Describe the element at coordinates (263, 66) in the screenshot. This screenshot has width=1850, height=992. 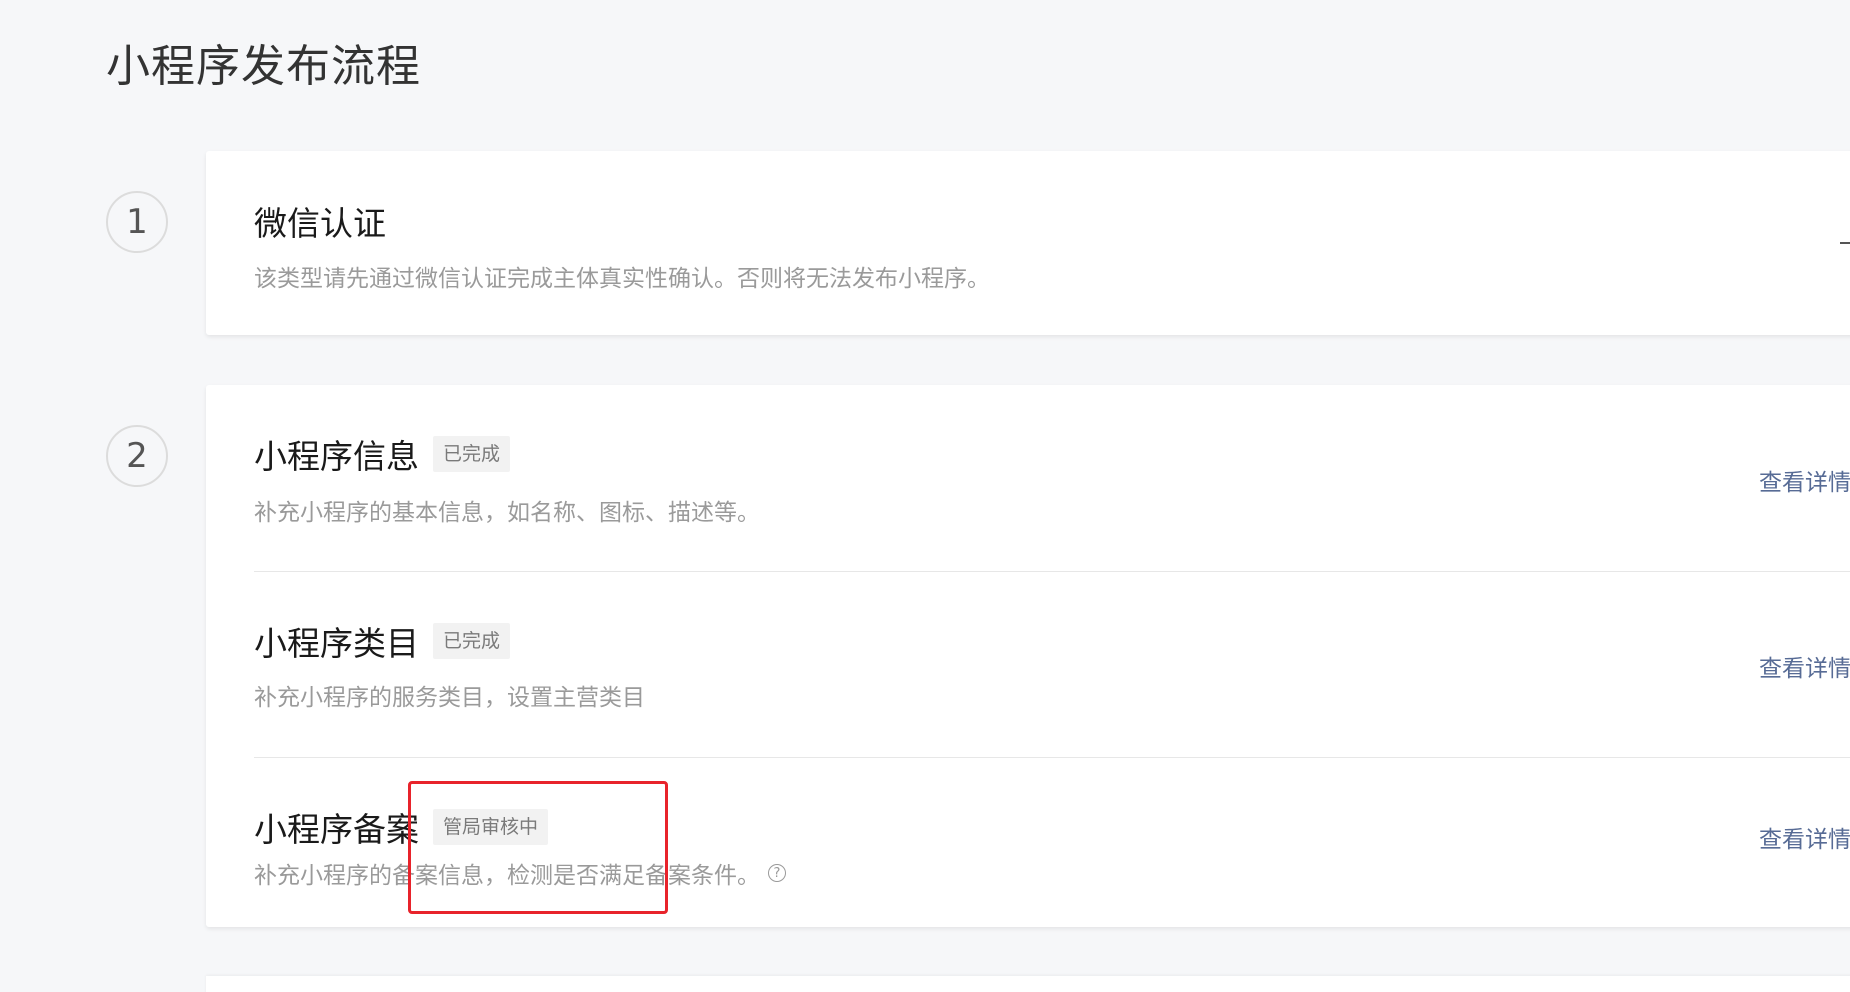
I see `page-title: 小程序发布流程` at that location.